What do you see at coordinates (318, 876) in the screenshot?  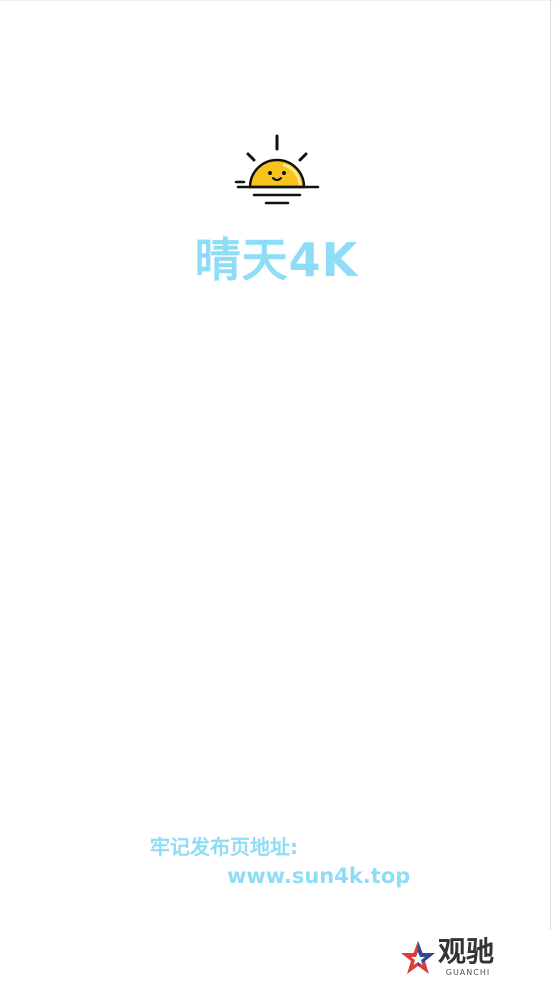 I see `publish-page-url: www.sun4k.top` at bounding box center [318, 876].